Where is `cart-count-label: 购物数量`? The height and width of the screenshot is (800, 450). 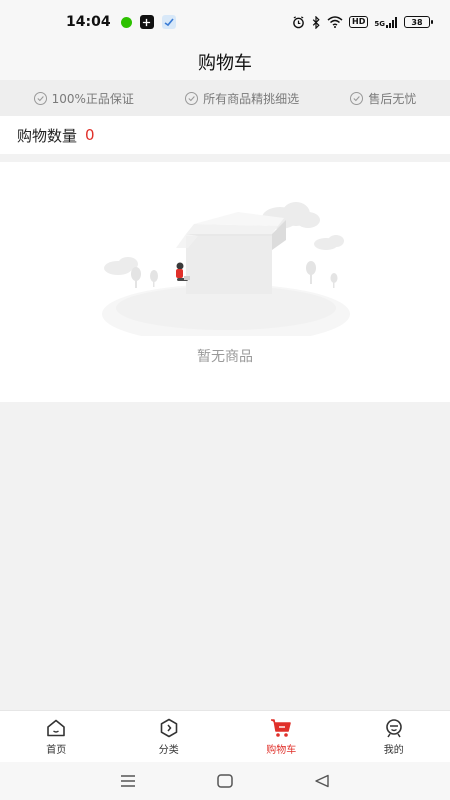 cart-count-label: 购物数量 is located at coordinates (47, 135).